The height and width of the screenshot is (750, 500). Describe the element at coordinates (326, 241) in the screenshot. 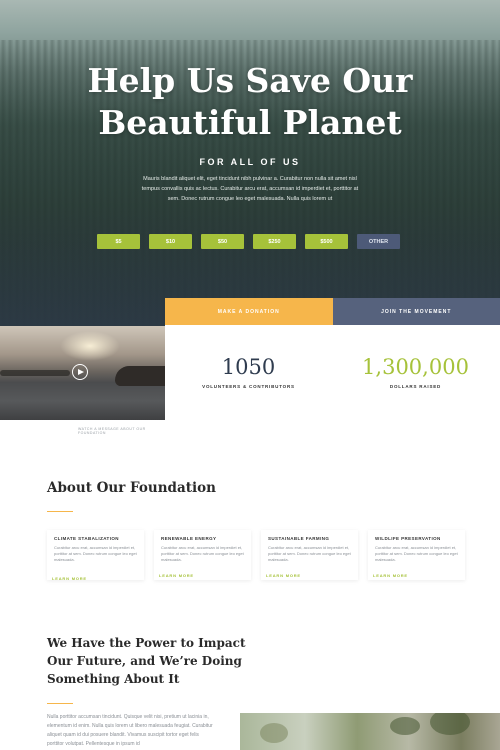

I see `amount-button-500: $500` at that location.